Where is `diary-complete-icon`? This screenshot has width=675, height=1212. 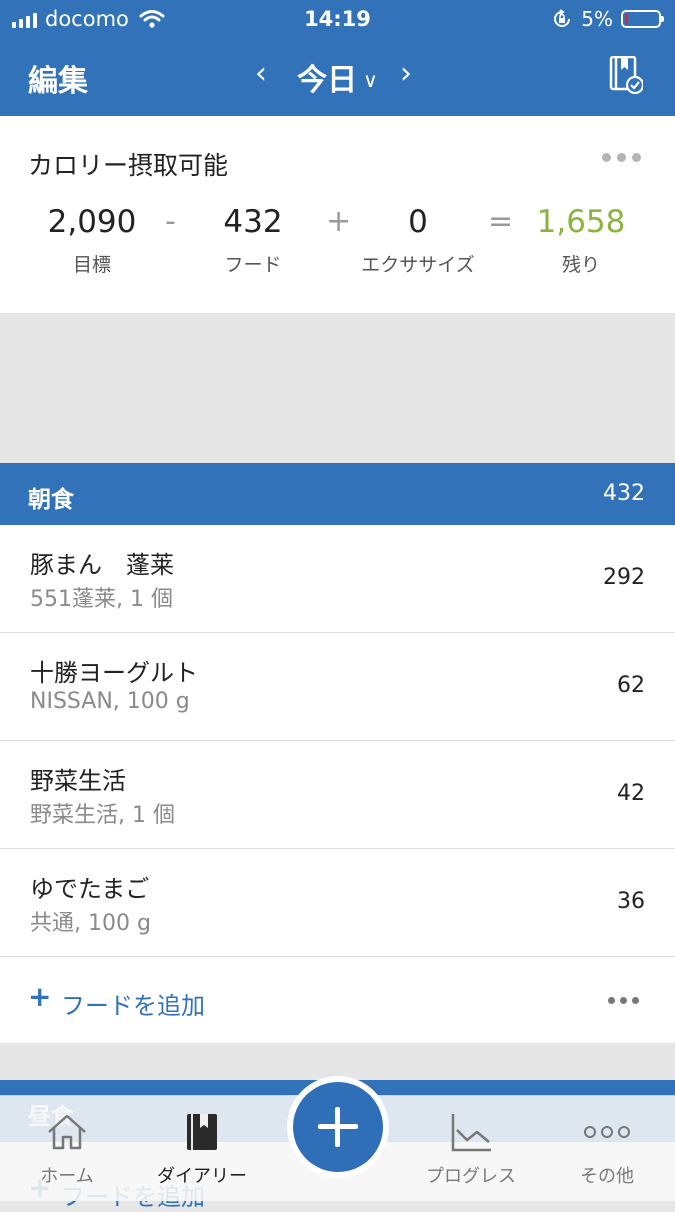
diary-complete-icon is located at coordinates (626, 75).